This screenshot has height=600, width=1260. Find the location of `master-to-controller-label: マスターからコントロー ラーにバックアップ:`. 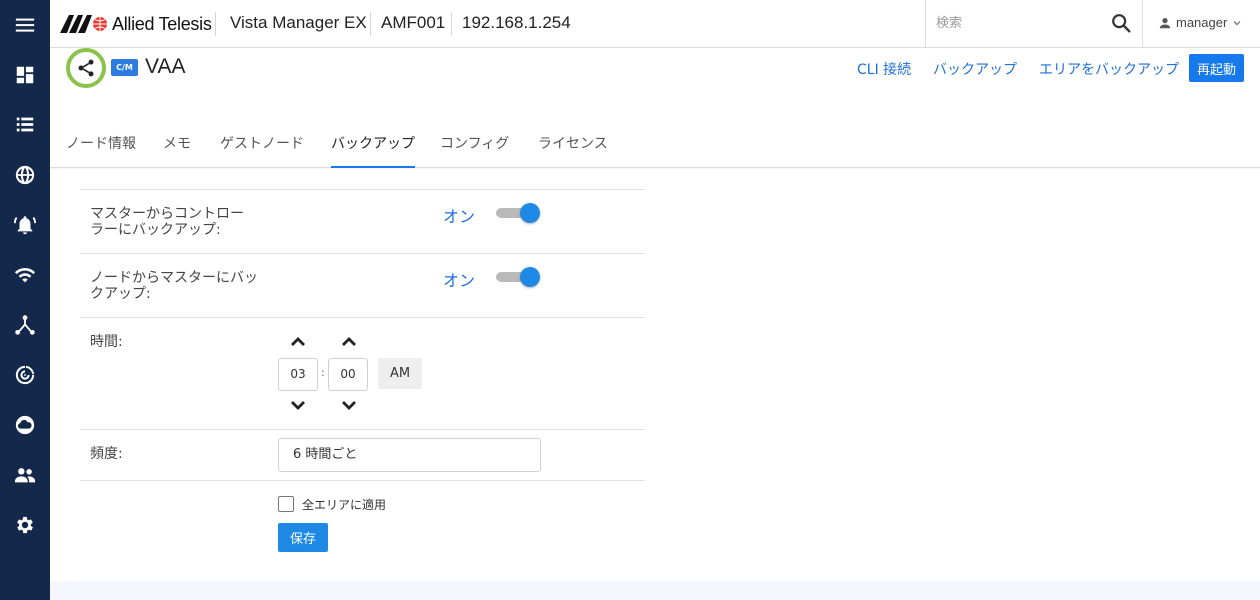

master-to-controller-label: マスターからコントロー ラーにバックアップ: is located at coordinates (167, 222).